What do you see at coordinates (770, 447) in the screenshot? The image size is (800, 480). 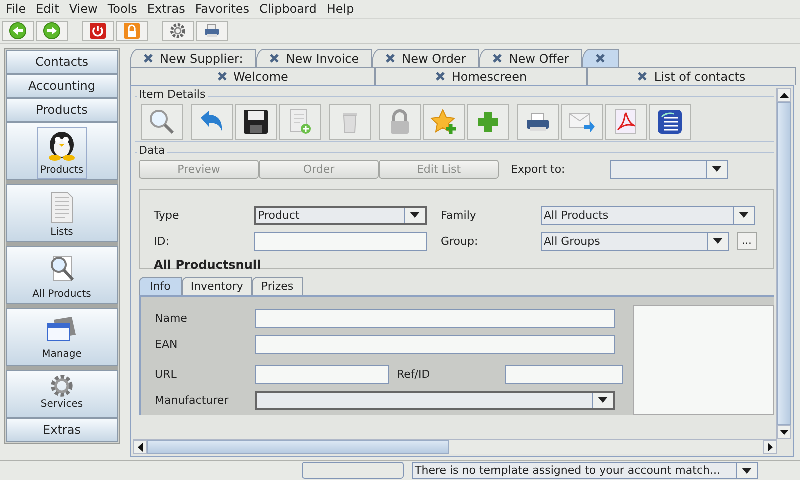 I see `right-arrow-icon` at bounding box center [770, 447].